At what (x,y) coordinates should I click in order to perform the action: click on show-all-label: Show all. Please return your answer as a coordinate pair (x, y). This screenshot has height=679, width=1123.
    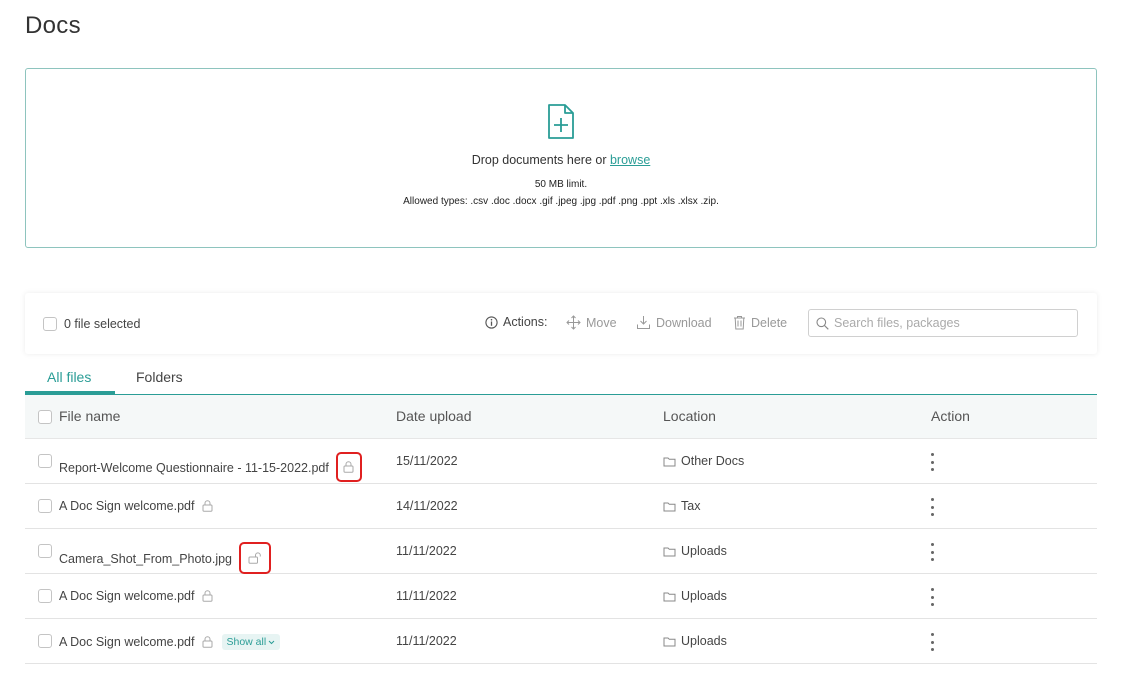
    Looking at the image, I should click on (246, 642).